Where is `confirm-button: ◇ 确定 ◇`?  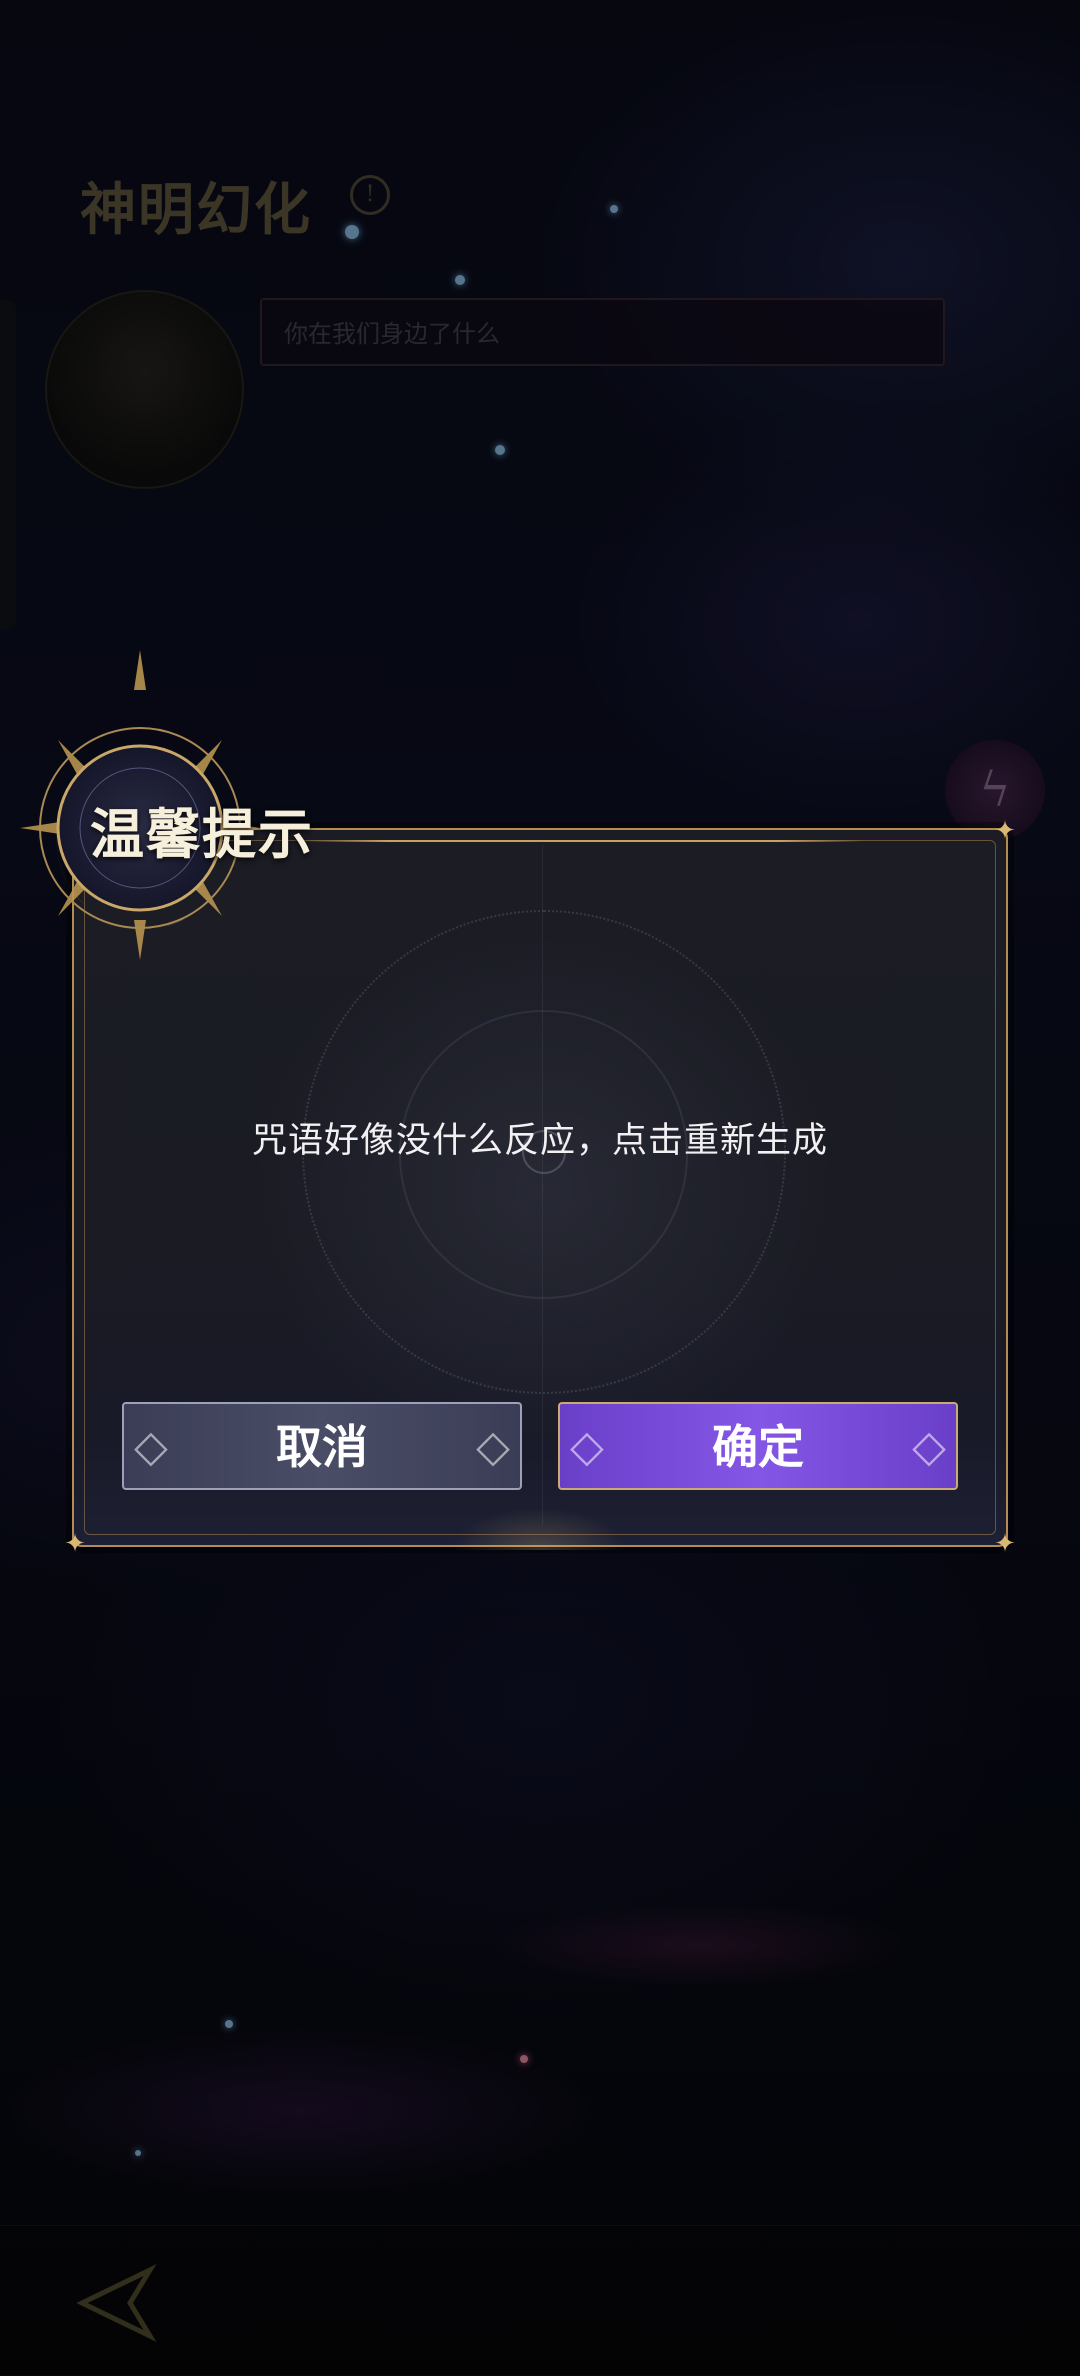 confirm-button: ◇ 确定 ◇ is located at coordinates (758, 1446).